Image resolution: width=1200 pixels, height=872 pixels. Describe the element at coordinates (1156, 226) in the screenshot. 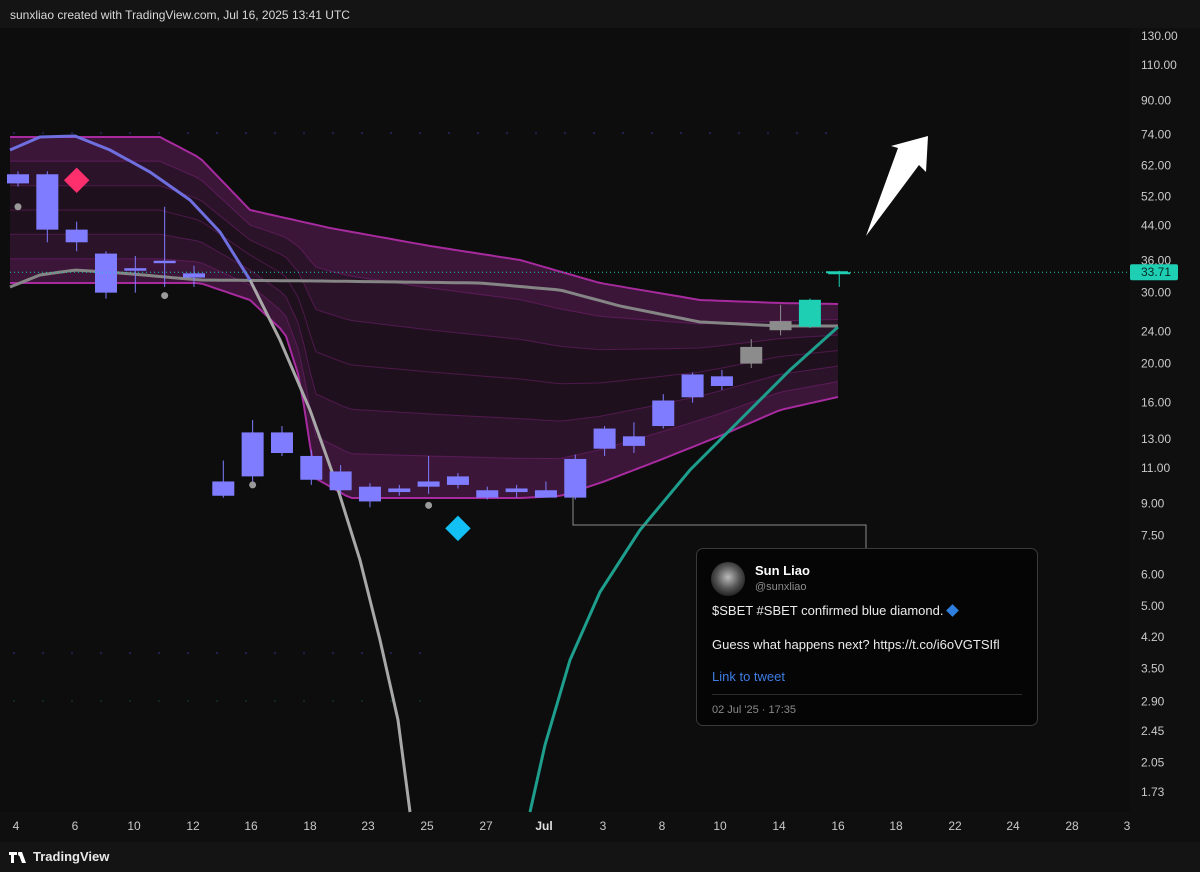

I see `y-tick-label: 44.00` at that location.